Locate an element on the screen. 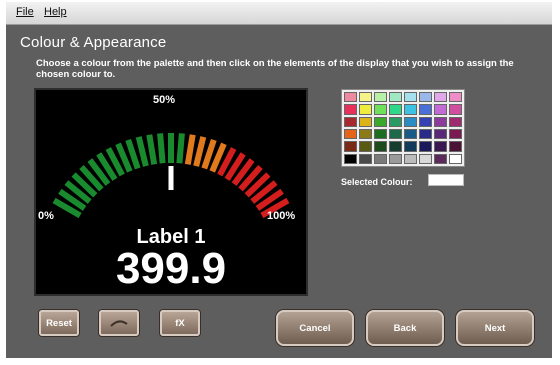 The image size is (560, 365). undo-button is located at coordinates (119, 323).